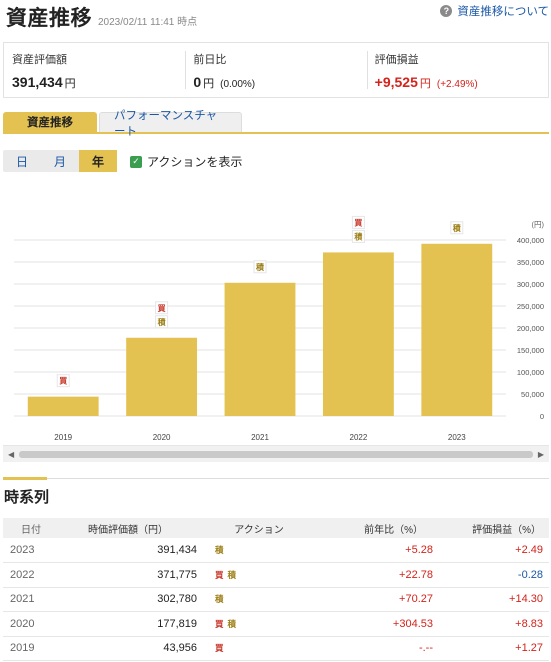  What do you see at coordinates (11, 454) in the screenshot?
I see `scroll-left-icon: ◀` at bounding box center [11, 454].